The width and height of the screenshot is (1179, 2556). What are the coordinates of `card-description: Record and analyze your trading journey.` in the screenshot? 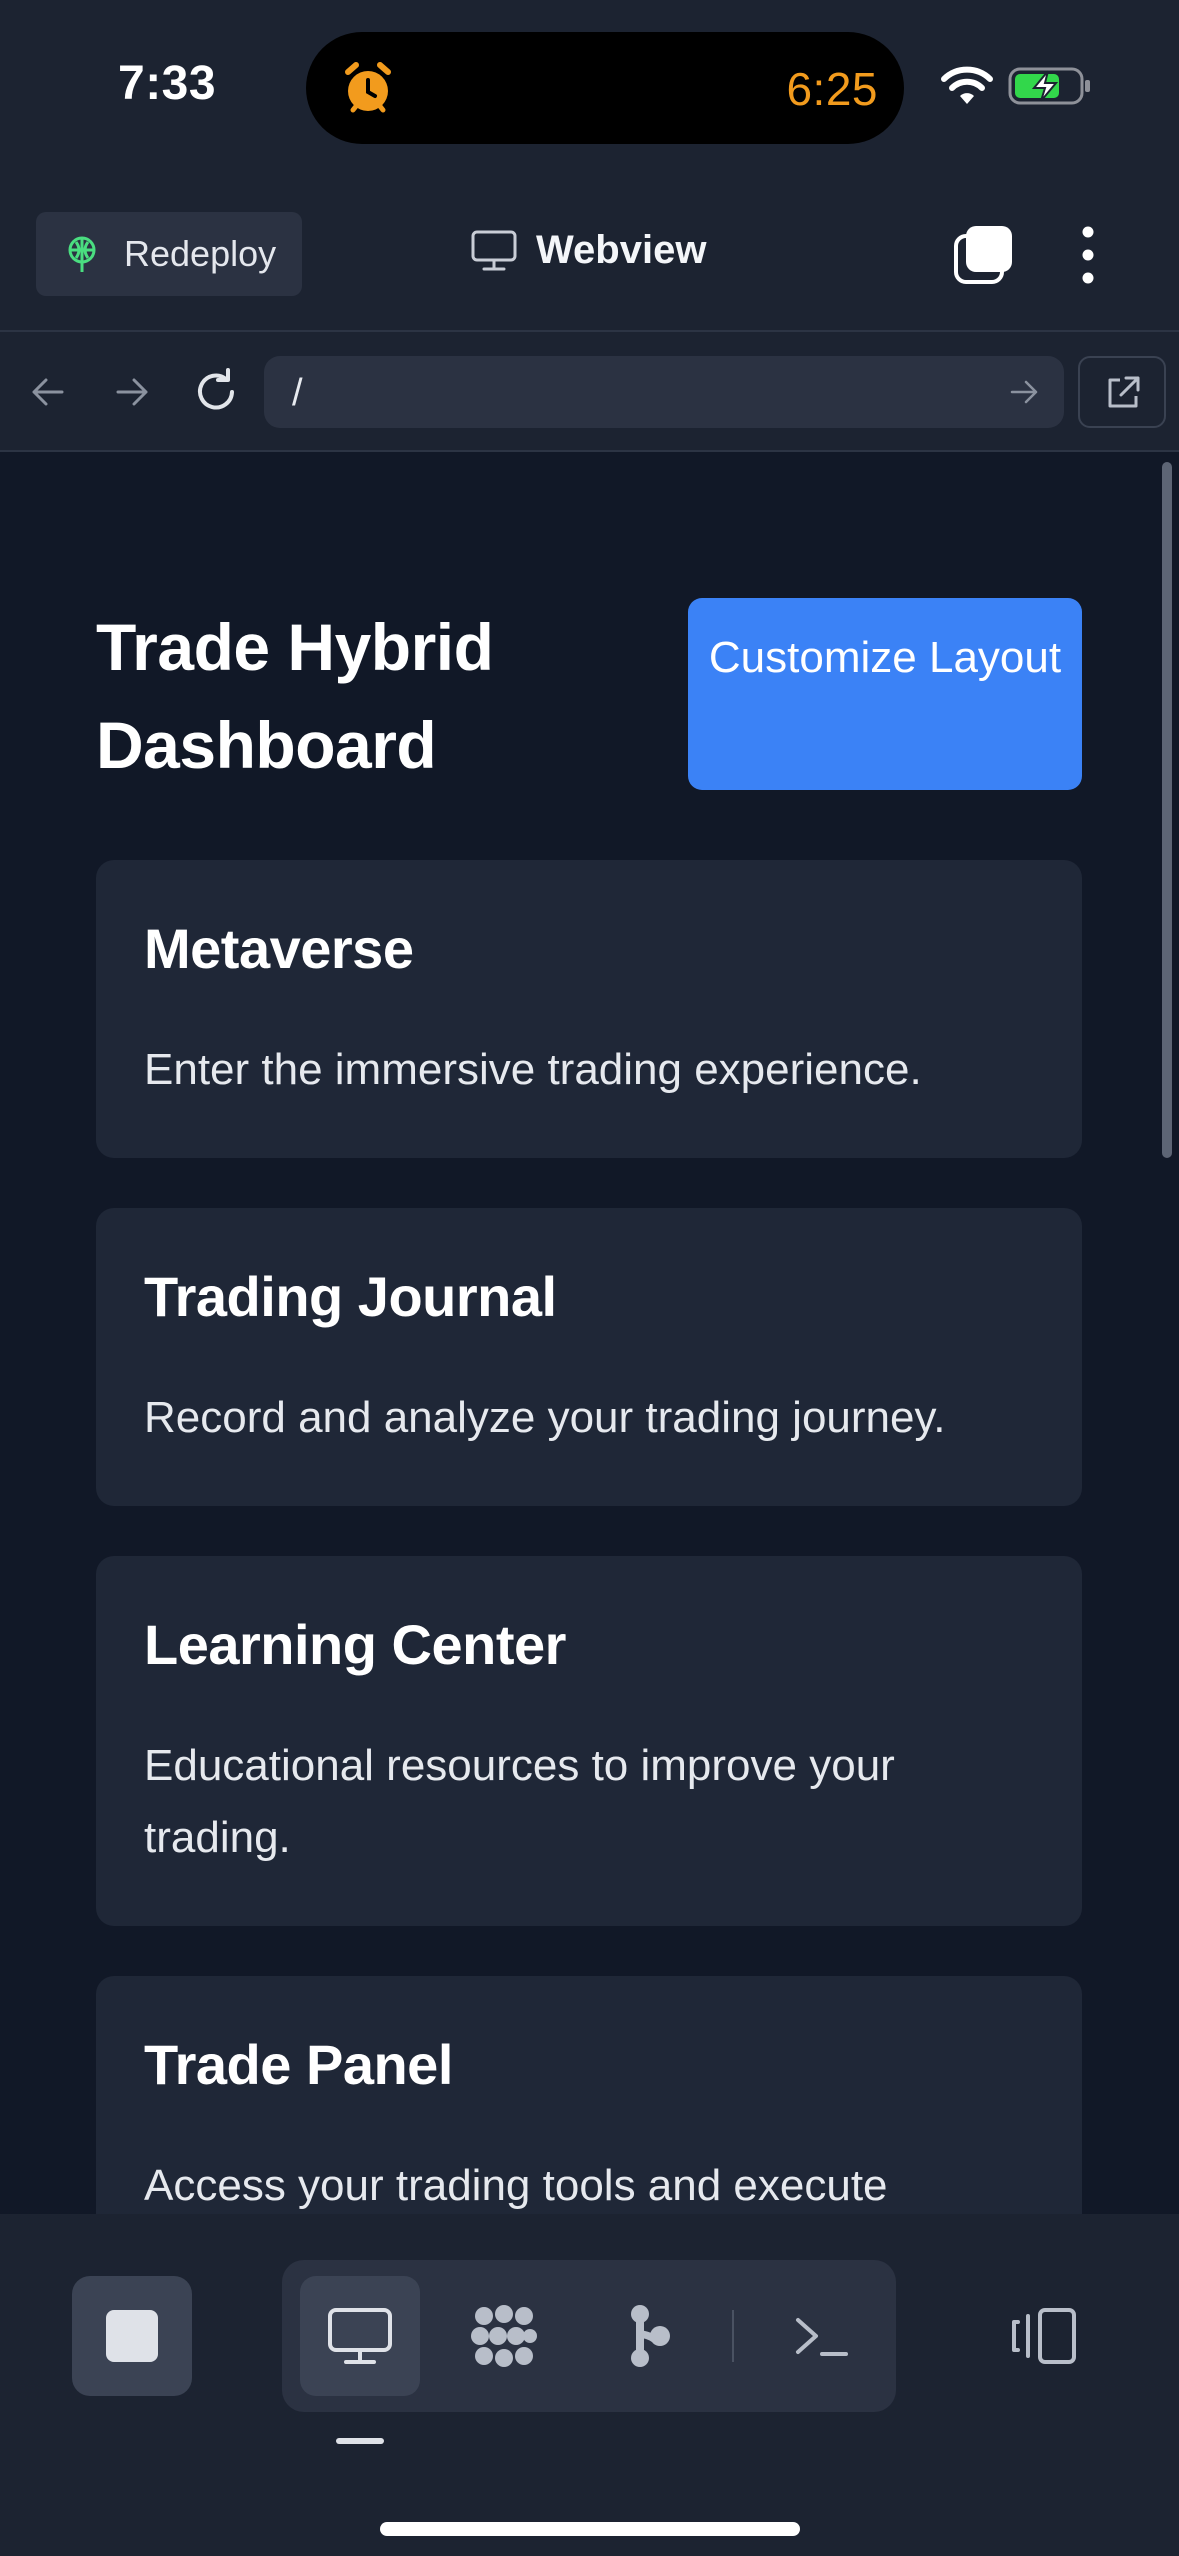 It's located at (545, 1417).